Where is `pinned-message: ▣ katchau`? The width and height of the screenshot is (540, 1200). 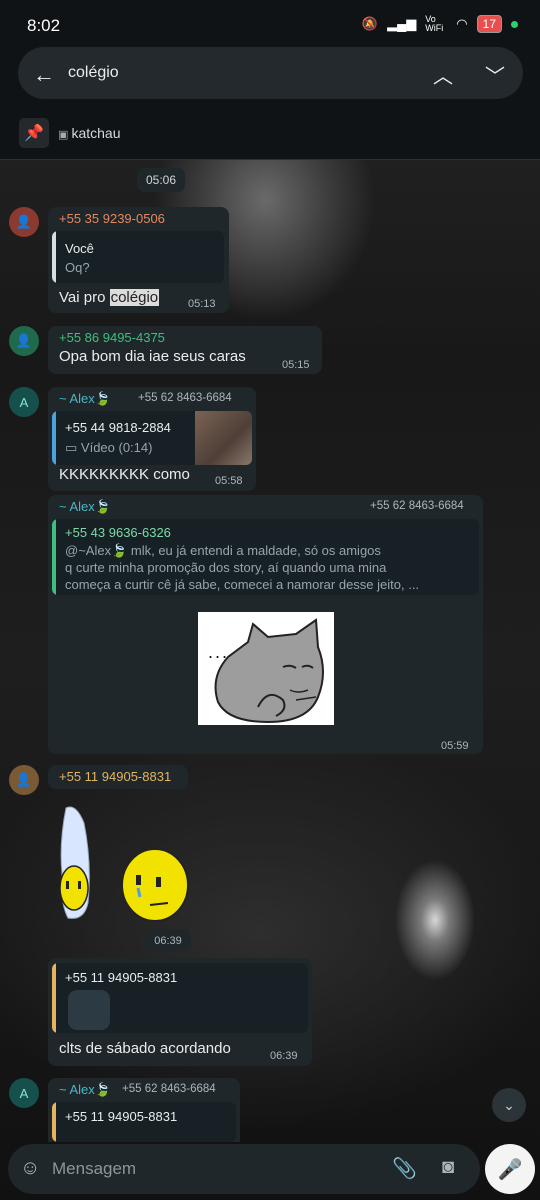 pinned-message: ▣ katchau is located at coordinates (89, 133).